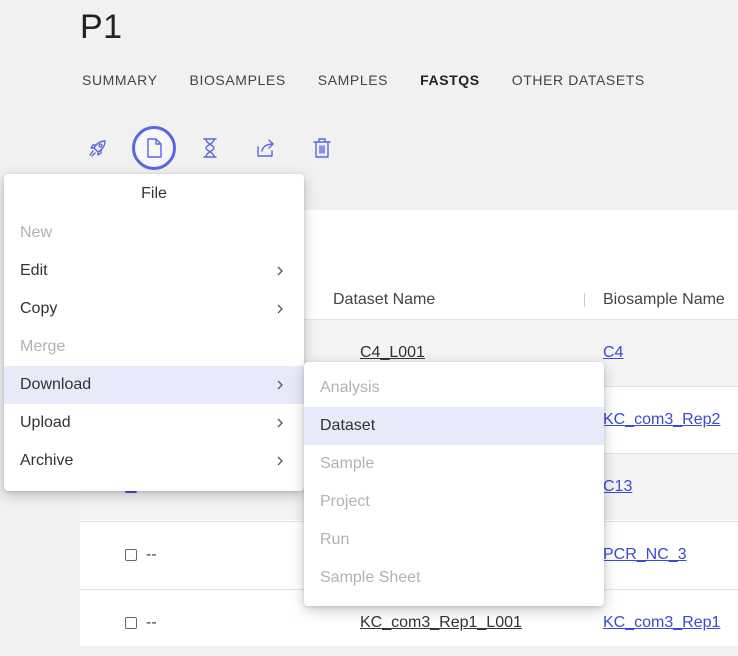  Describe the element at coordinates (350, 387) in the screenshot. I see `menu-item-label: Analysis` at that location.